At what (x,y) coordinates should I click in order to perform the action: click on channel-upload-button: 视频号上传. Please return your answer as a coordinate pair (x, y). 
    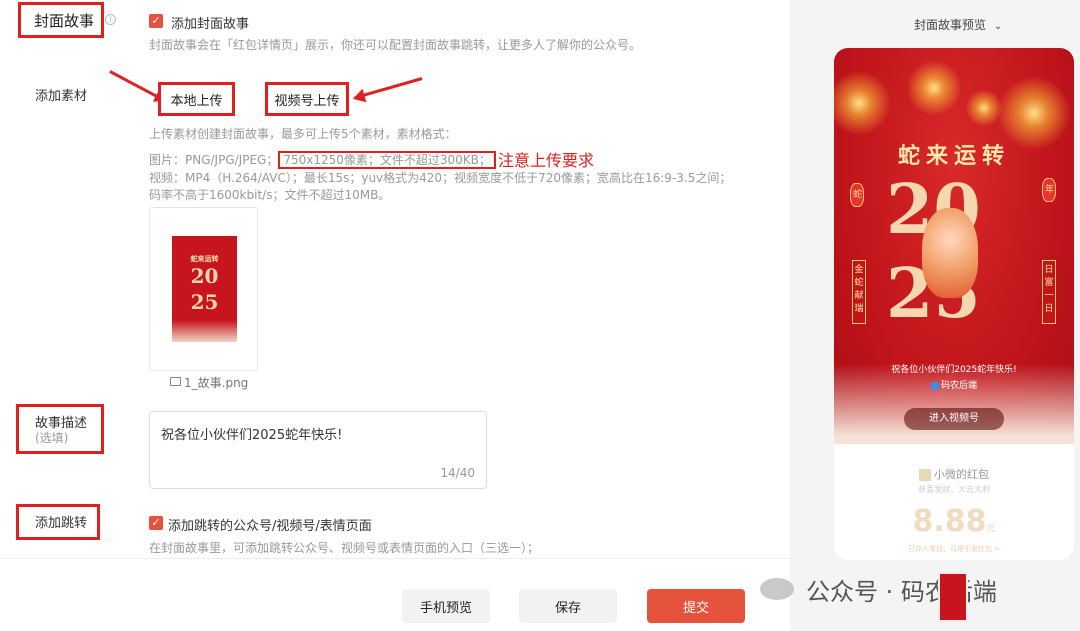
    Looking at the image, I should click on (307, 99).